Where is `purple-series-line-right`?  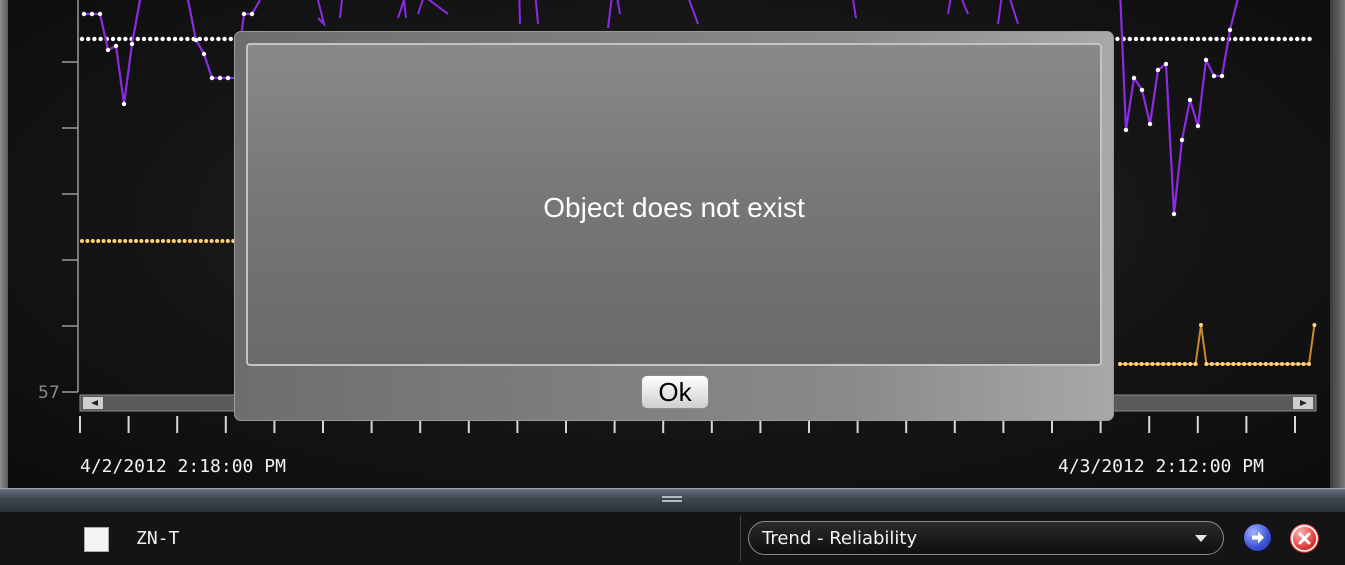
purple-series-line-right is located at coordinates (1179, 107).